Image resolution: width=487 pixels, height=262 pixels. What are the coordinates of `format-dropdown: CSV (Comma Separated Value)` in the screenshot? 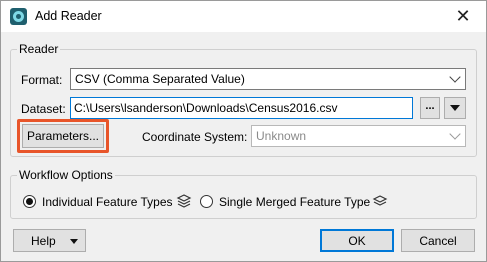 It's located at (268, 79).